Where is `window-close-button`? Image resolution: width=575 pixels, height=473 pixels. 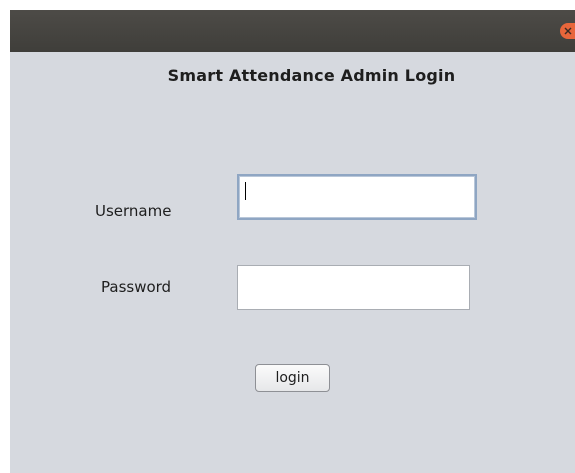
window-close-button is located at coordinates (567, 31).